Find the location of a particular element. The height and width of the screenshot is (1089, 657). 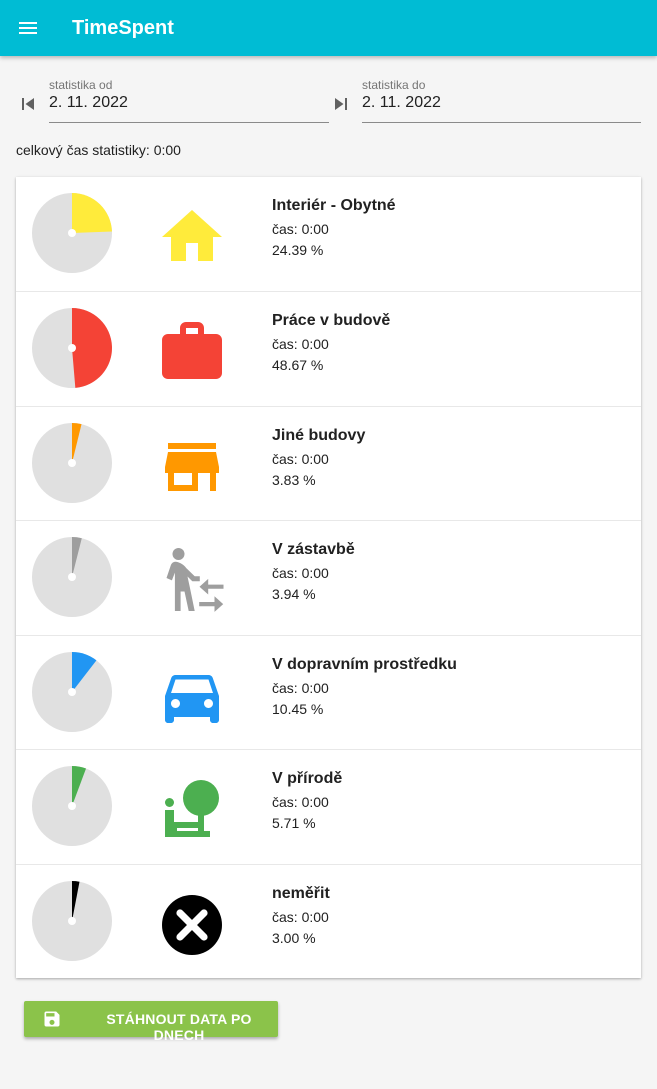

next-date-button is located at coordinates (341, 104).